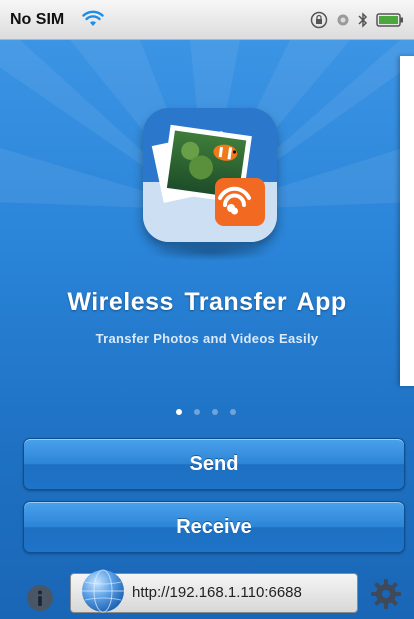 The height and width of the screenshot is (619, 414). I want to click on status-bar: No SIM, so click(207, 20).